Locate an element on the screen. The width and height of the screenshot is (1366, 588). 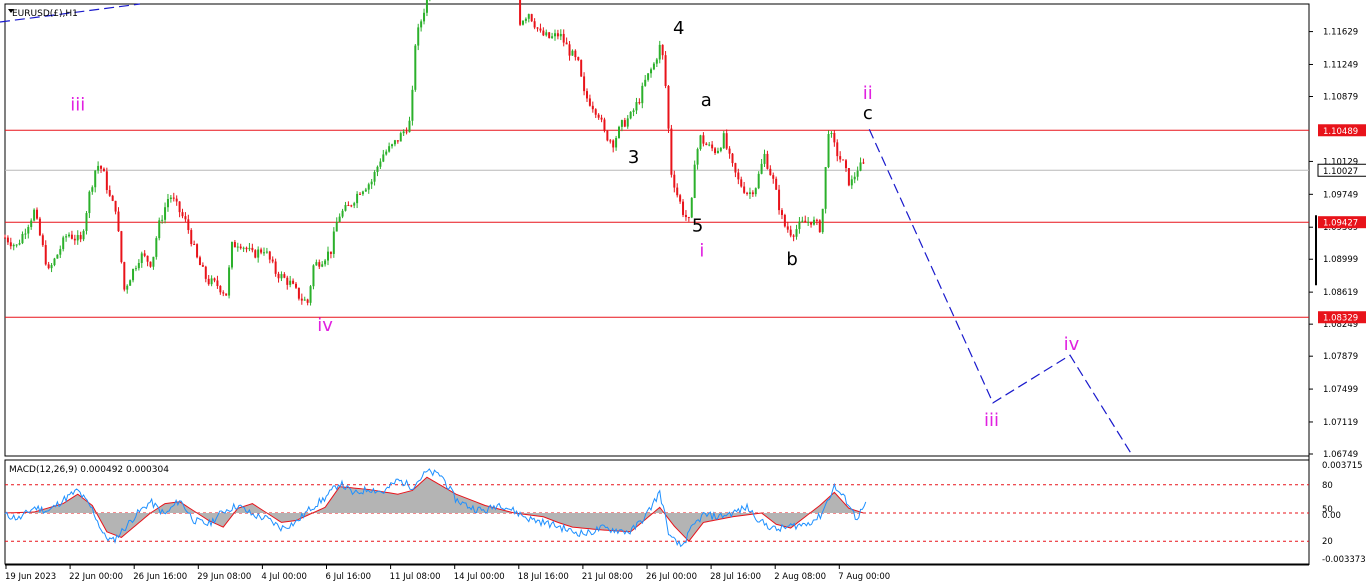
macd-tick-label: 80 is located at coordinates (1327, 486).